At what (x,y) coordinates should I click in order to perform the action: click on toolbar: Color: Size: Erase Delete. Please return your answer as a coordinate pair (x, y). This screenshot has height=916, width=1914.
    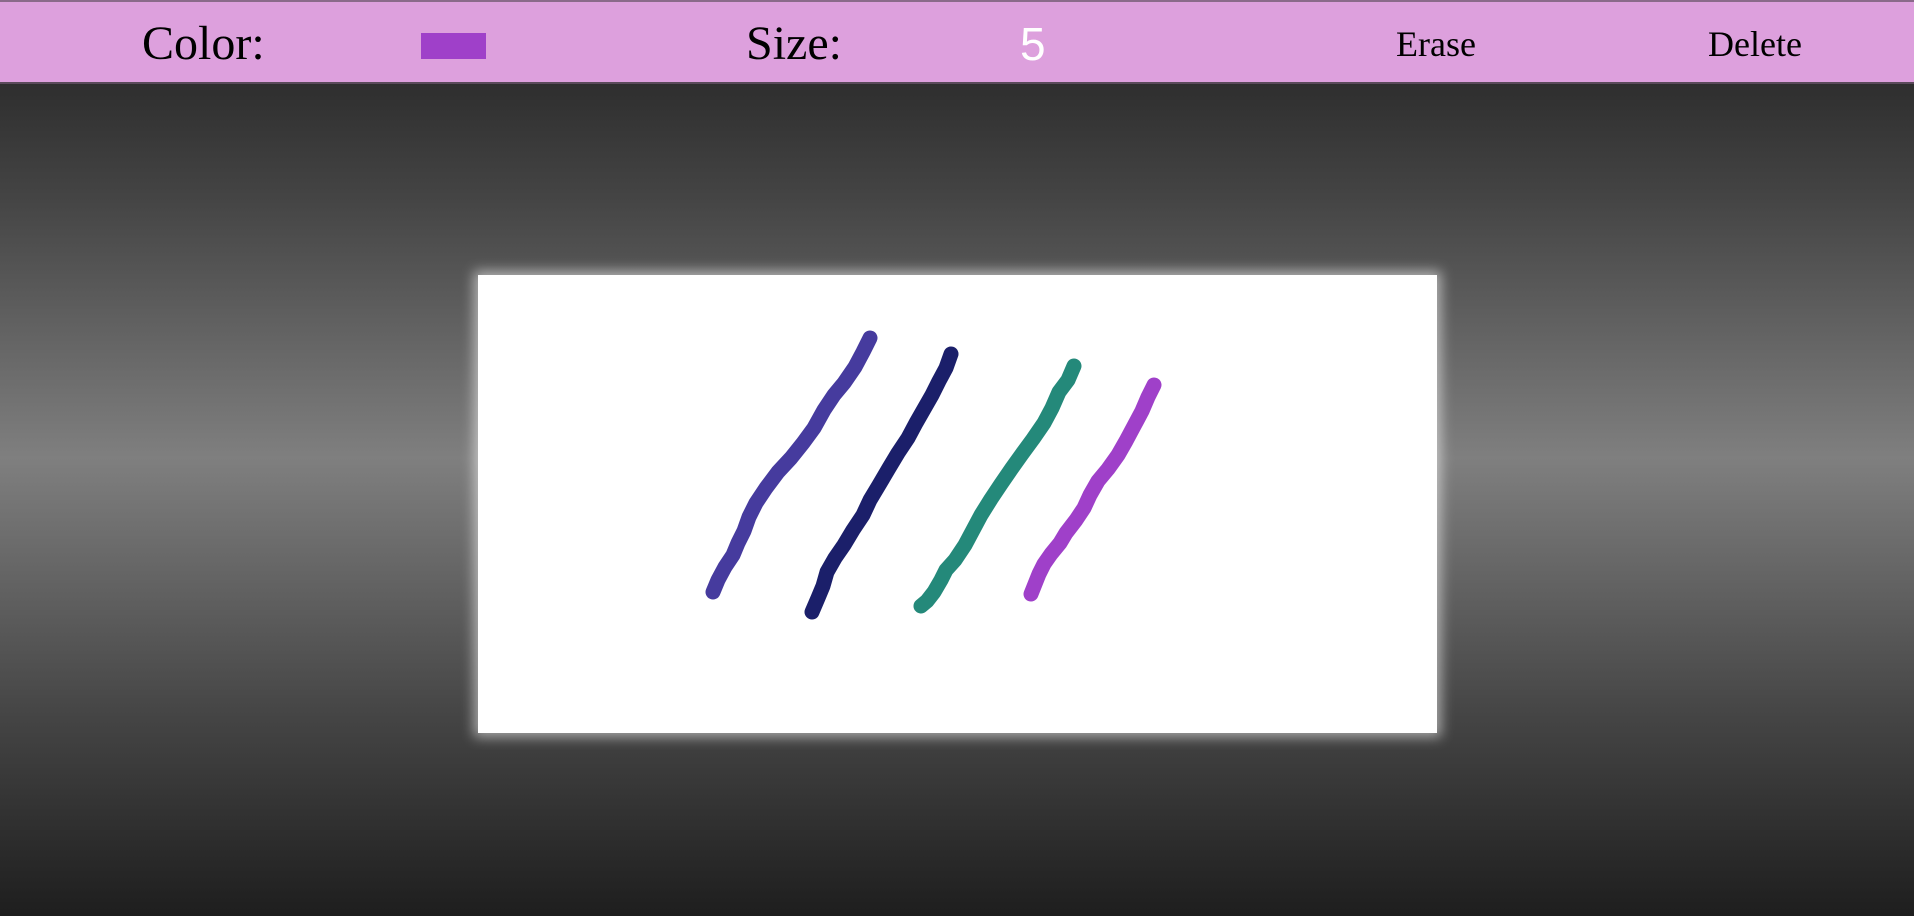
    Looking at the image, I should click on (957, 42).